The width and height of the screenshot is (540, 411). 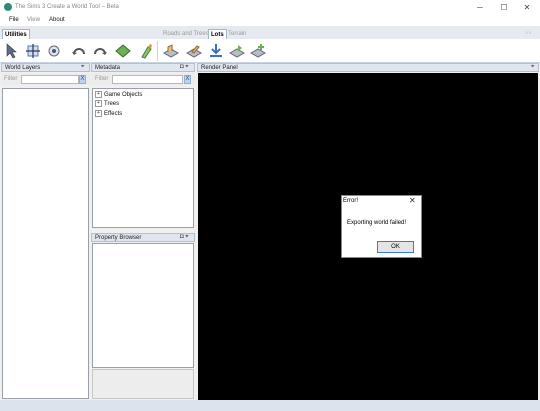 What do you see at coordinates (50, 79) in the screenshot?
I see `world-layers-filter-input` at bounding box center [50, 79].